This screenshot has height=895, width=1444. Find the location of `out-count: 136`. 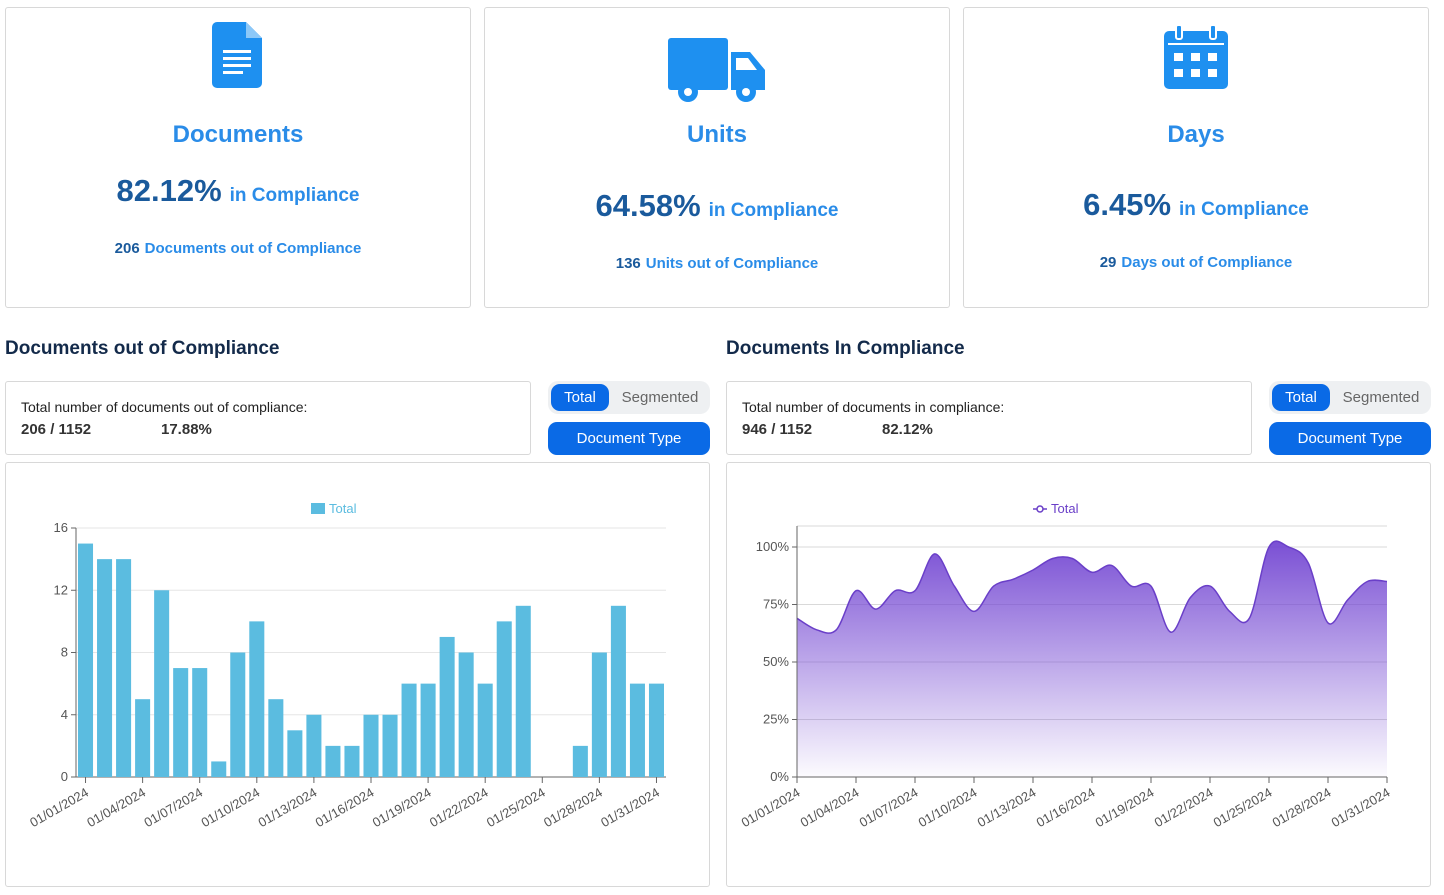

out-count: 136 is located at coordinates (628, 263).